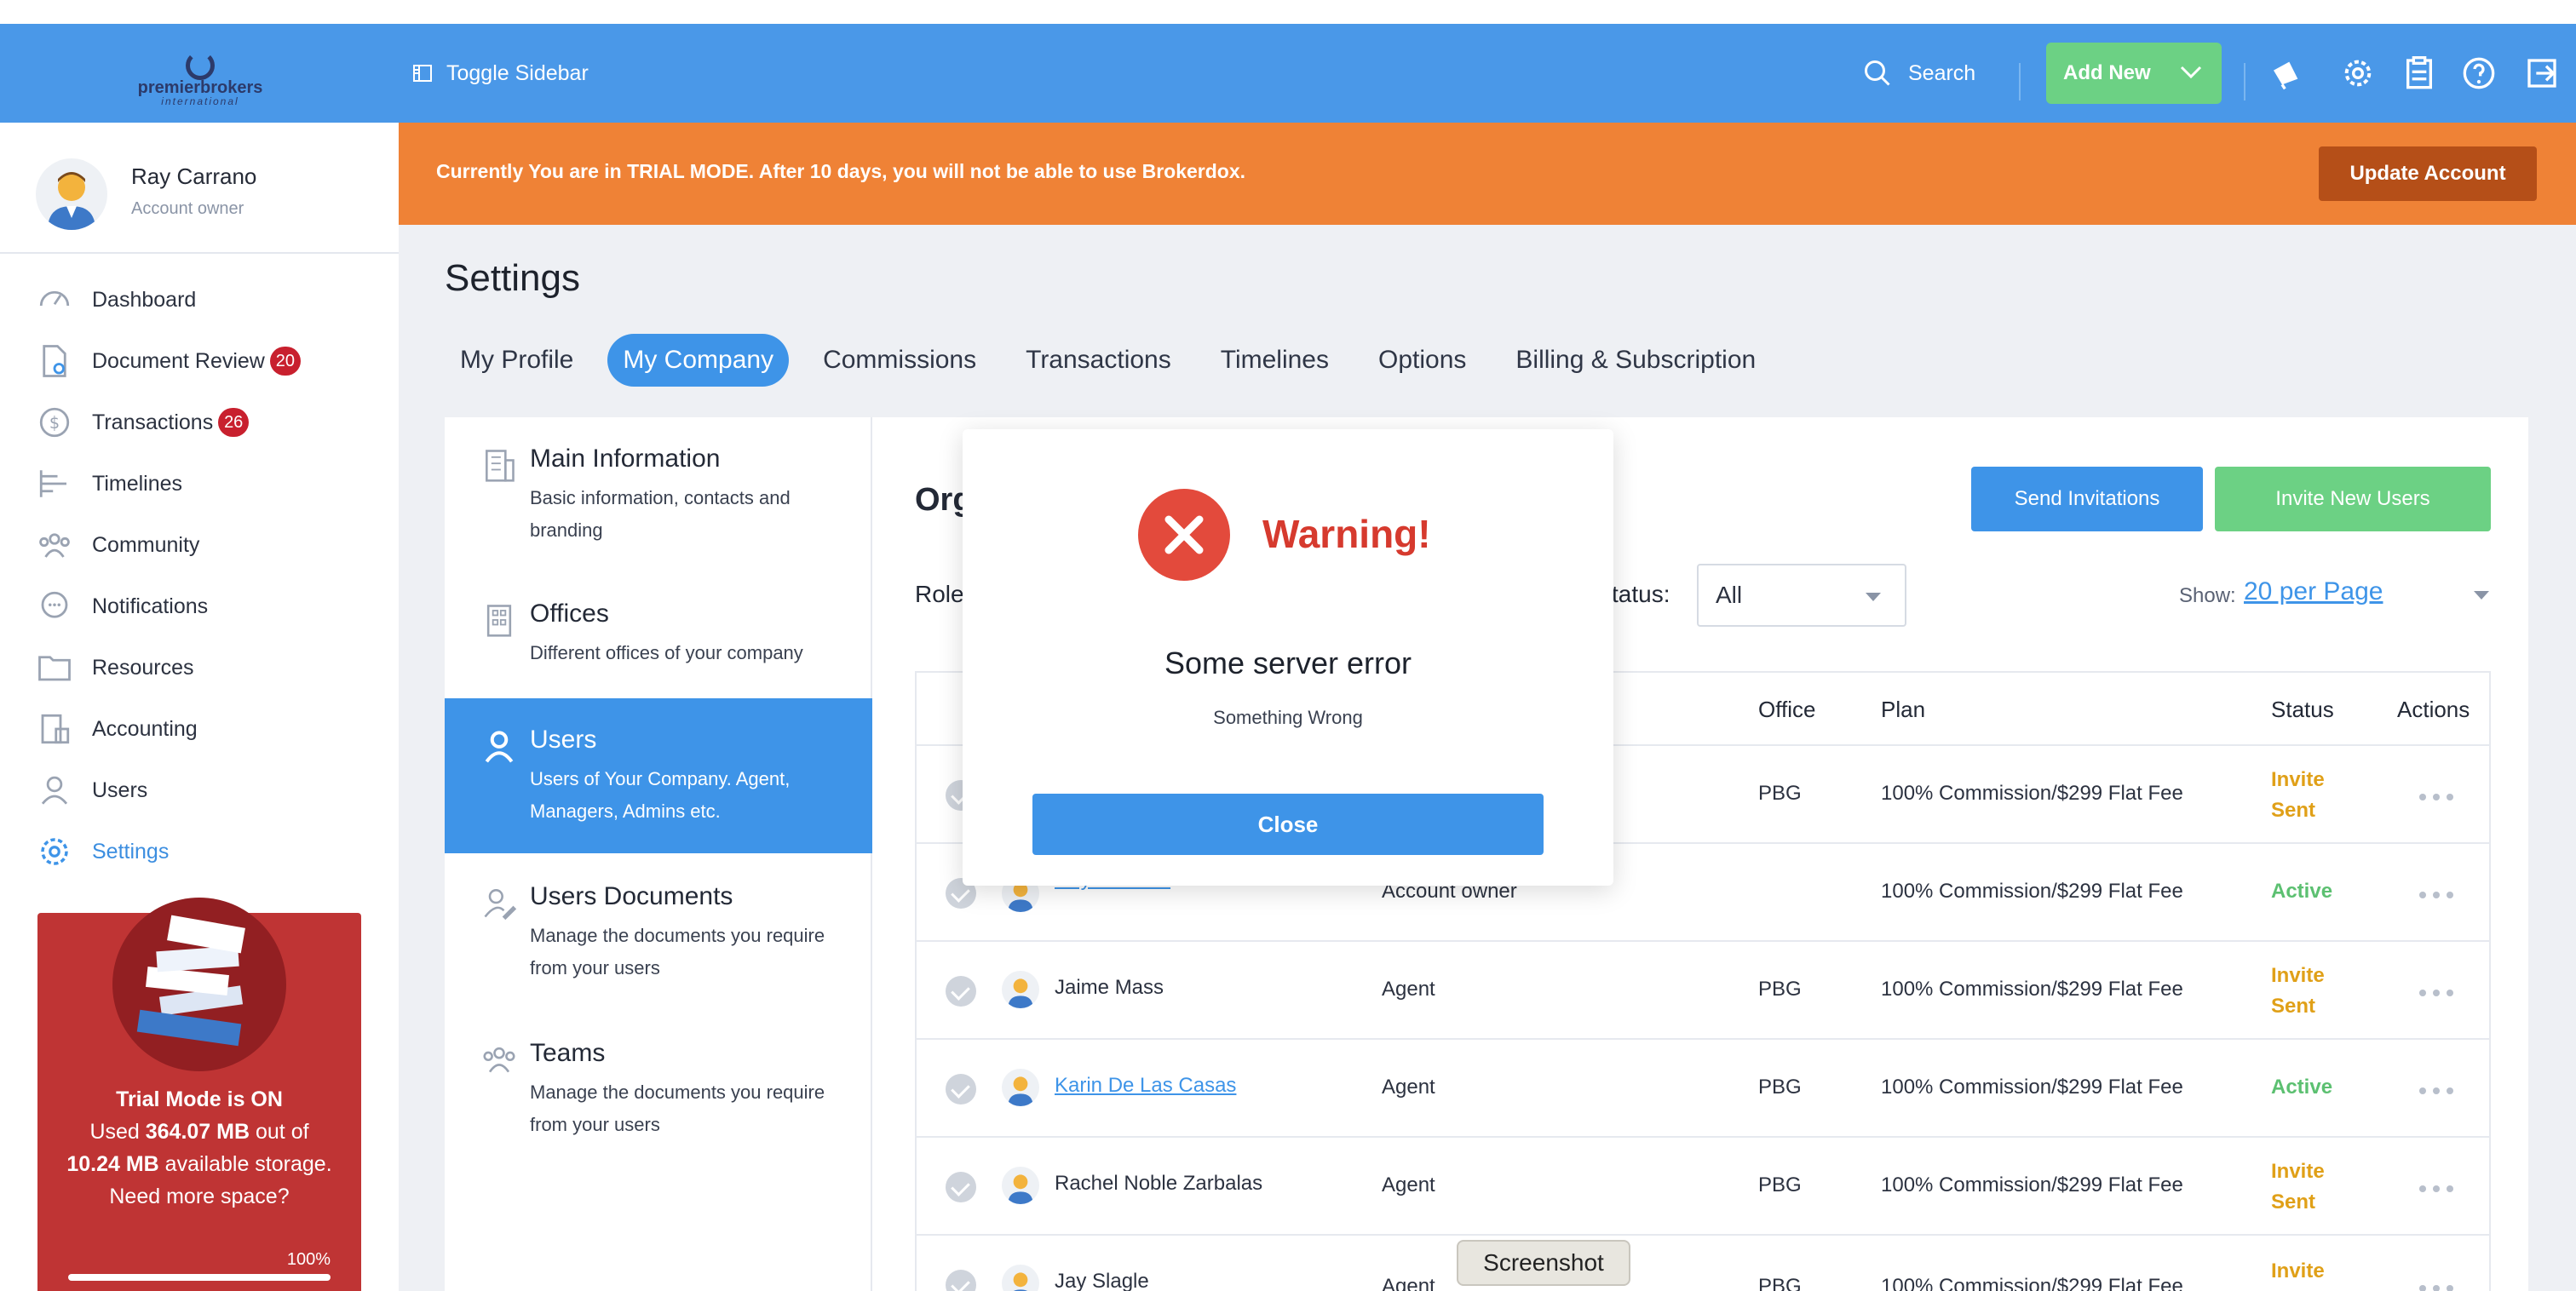 The image size is (2576, 1291). What do you see at coordinates (667, 652) in the screenshot?
I see `subnav-description: Different offices of your company` at bounding box center [667, 652].